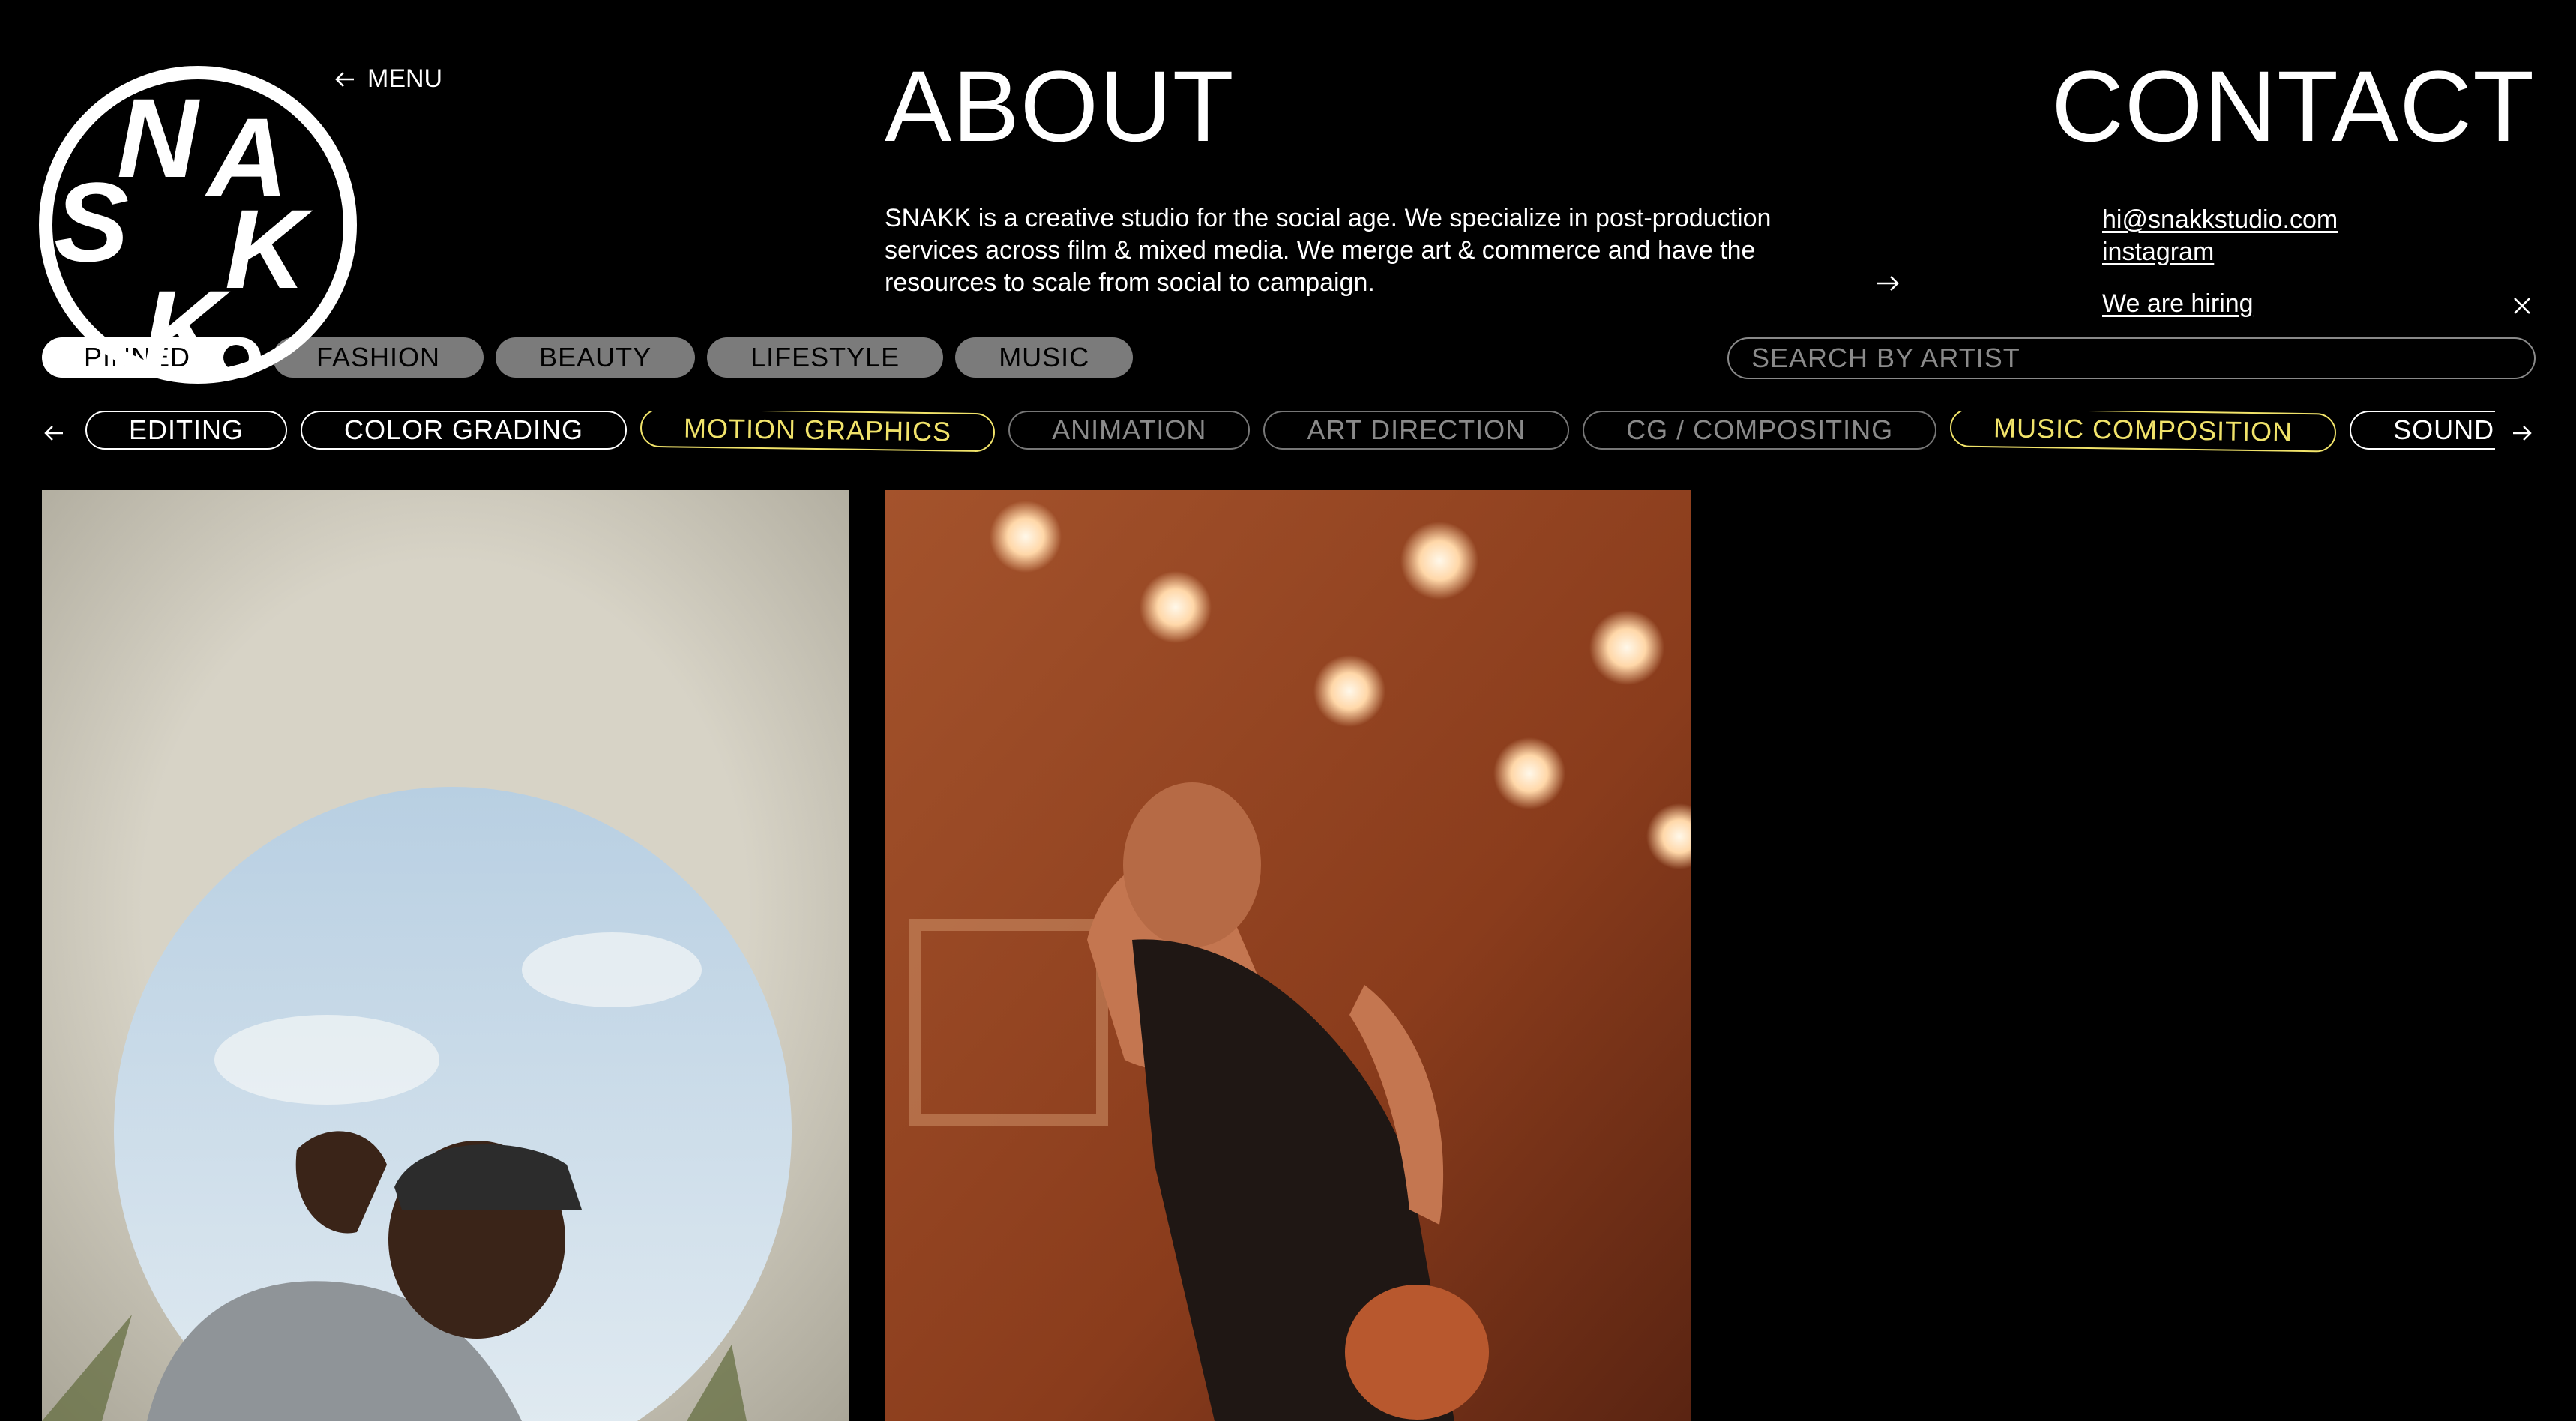  Describe the element at coordinates (825, 357) in the screenshot. I see `filter-lifestyle: LIFESTYLE` at that location.